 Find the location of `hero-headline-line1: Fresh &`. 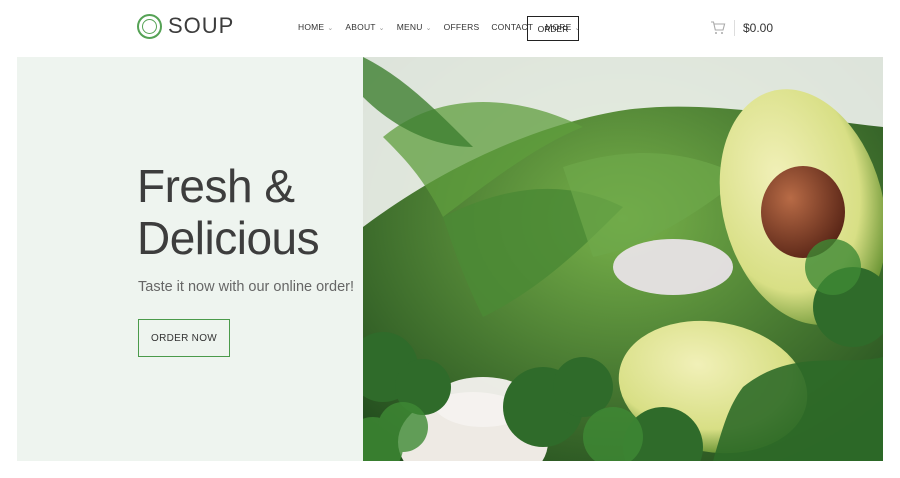

hero-headline-line1: Fresh & is located at coordinates (216, 186).